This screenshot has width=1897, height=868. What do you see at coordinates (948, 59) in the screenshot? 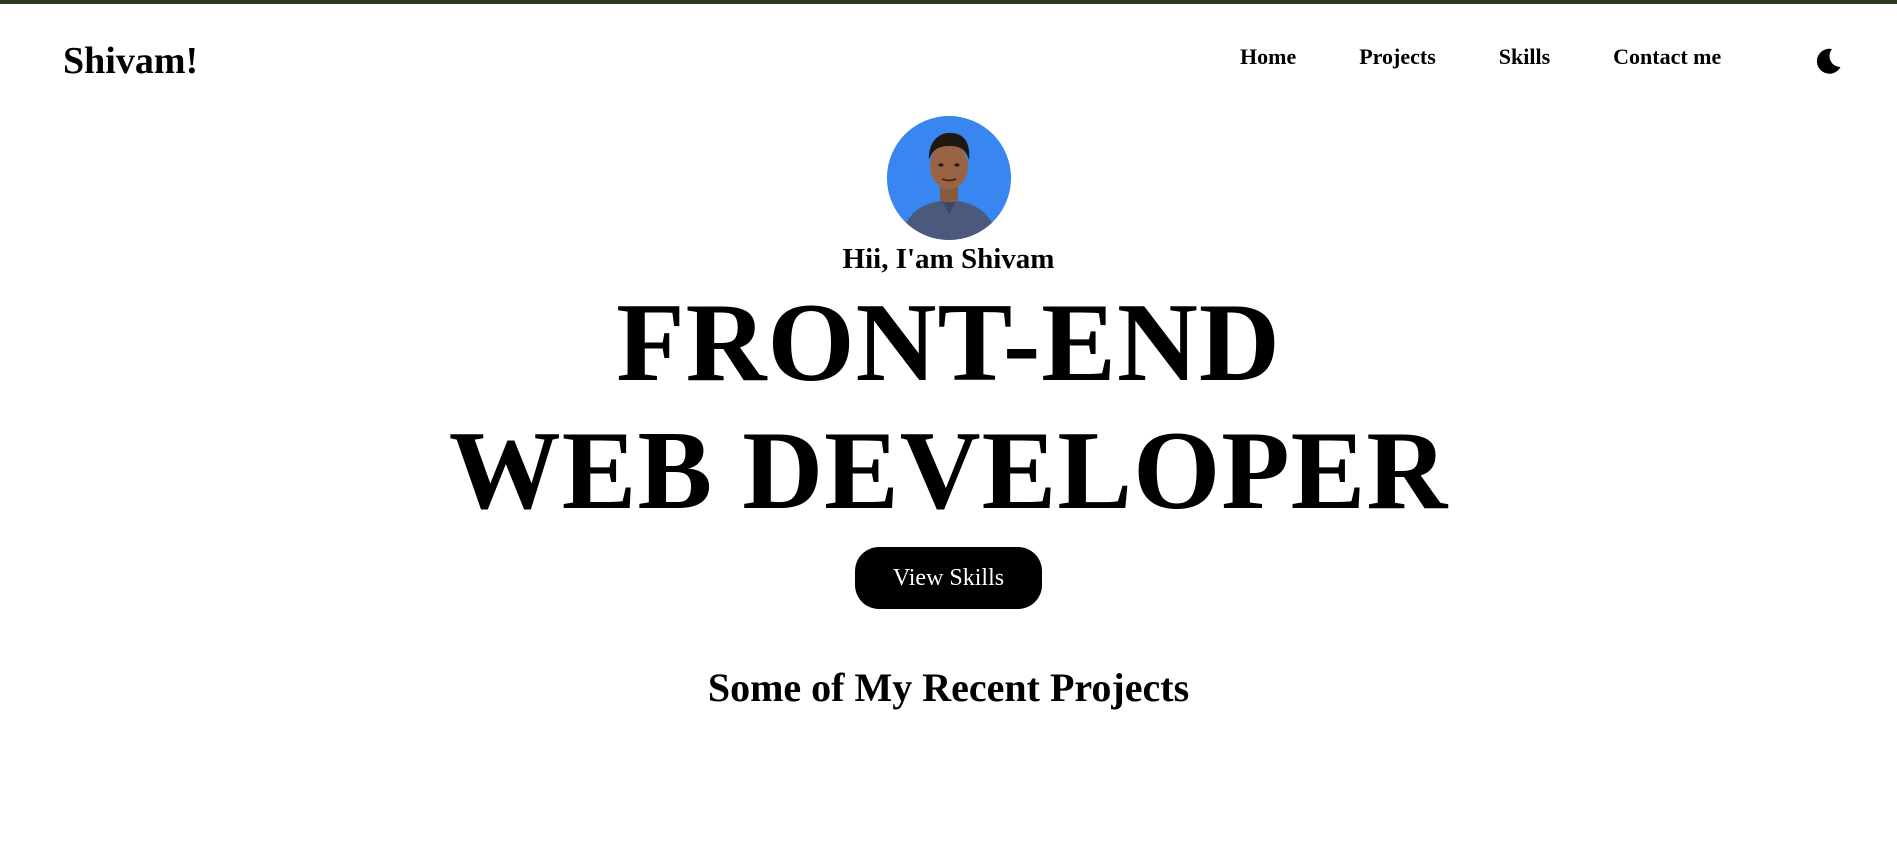
I see `navbar: Shivam! Home Projects Skills Contact me` at bounding box center [948, 59].